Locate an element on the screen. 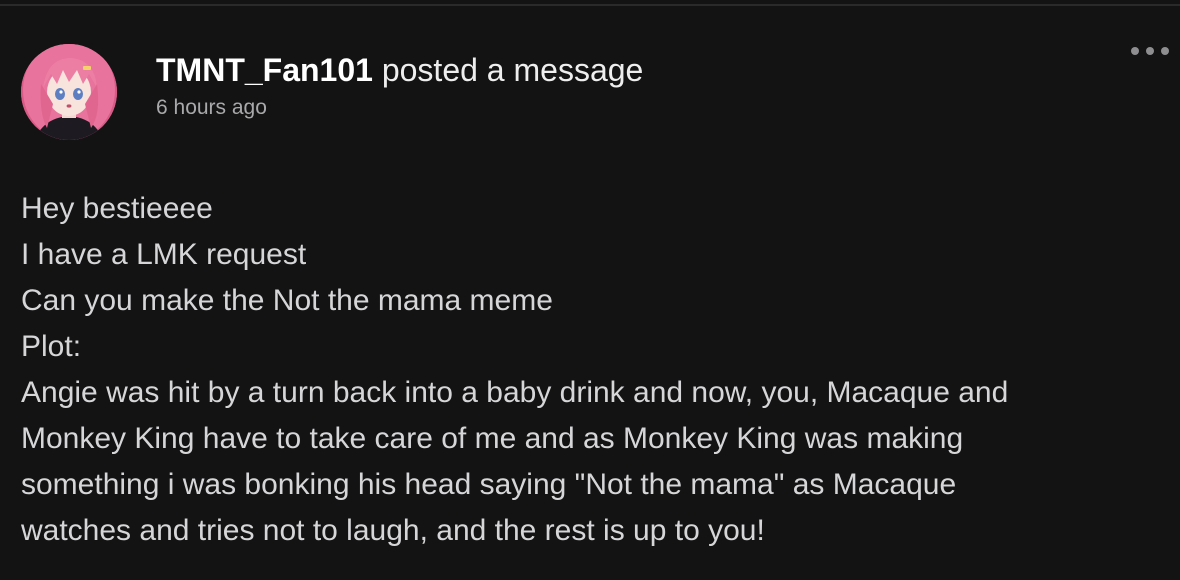 The image size is (1180, 580). top-divider is located at coordinates (590, 5).